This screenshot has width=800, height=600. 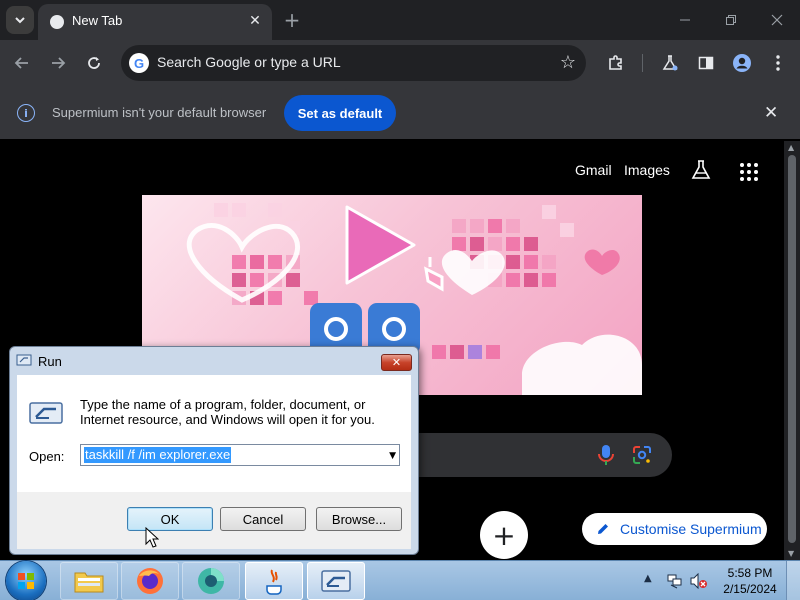 I want to click on taskbar-explorer, so click(x=89, y=581).